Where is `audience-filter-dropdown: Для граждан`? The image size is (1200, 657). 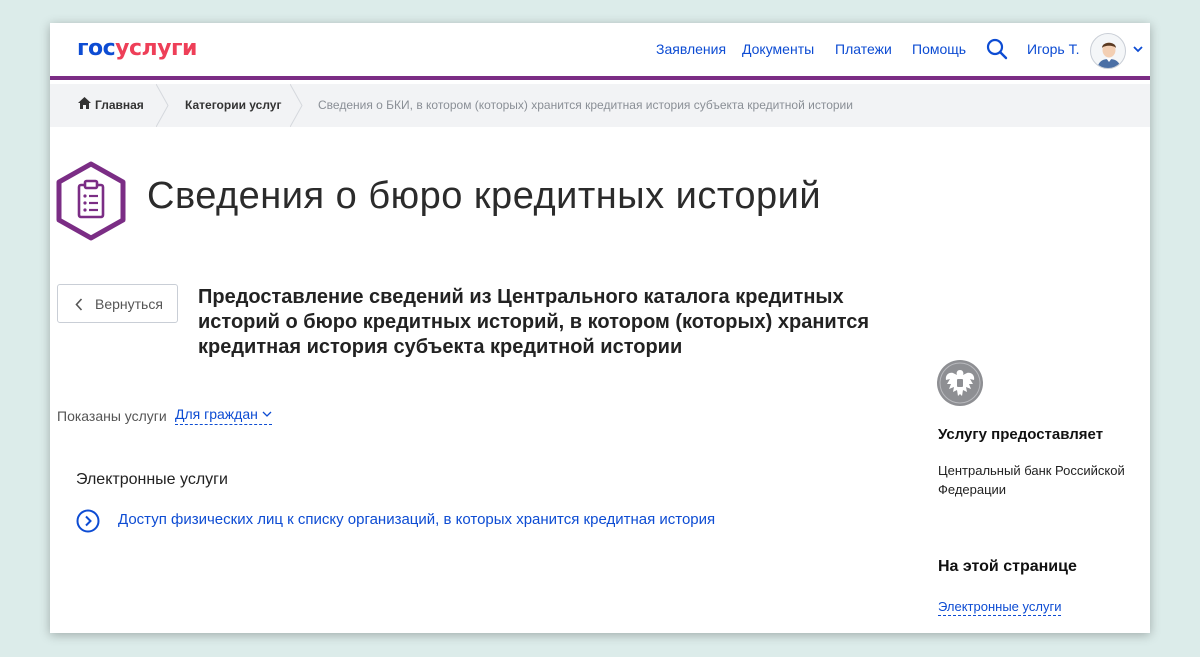
audience-filter-dropdown: Для граждан is located at coordinates (223, 415).